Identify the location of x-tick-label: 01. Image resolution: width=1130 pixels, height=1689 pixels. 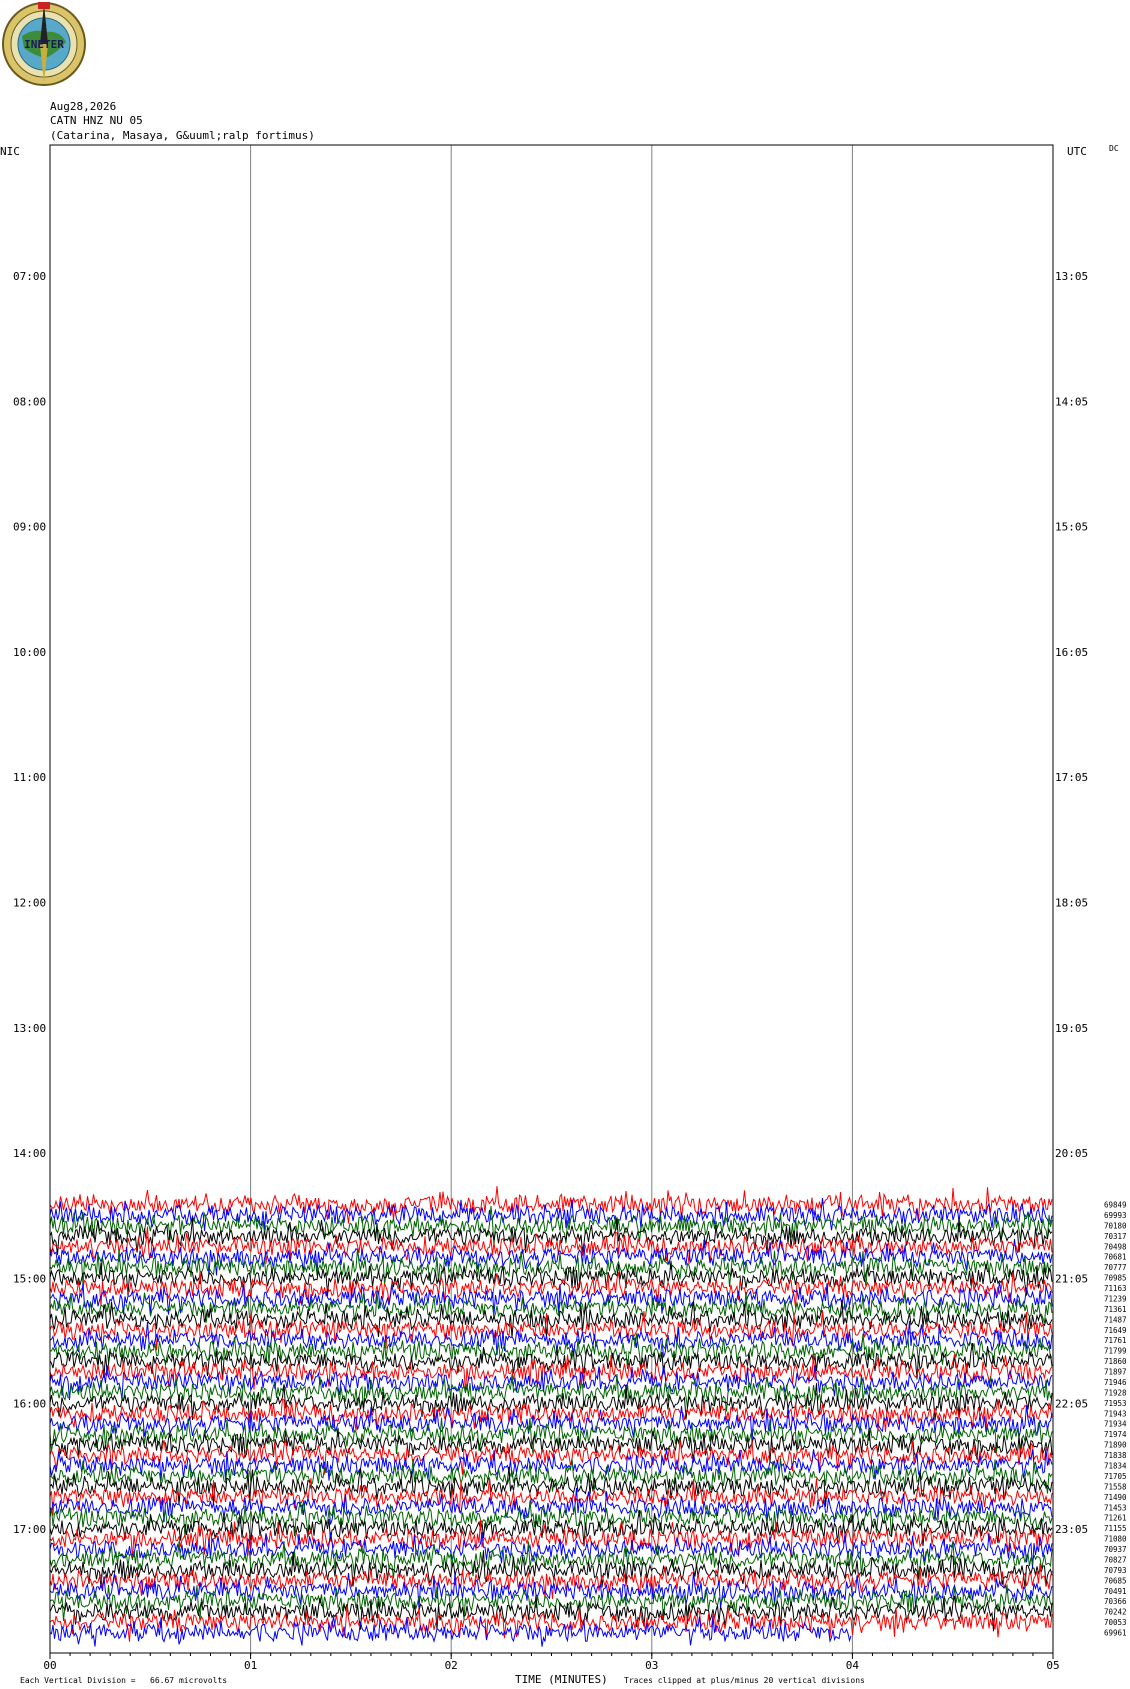
(250, 1665).